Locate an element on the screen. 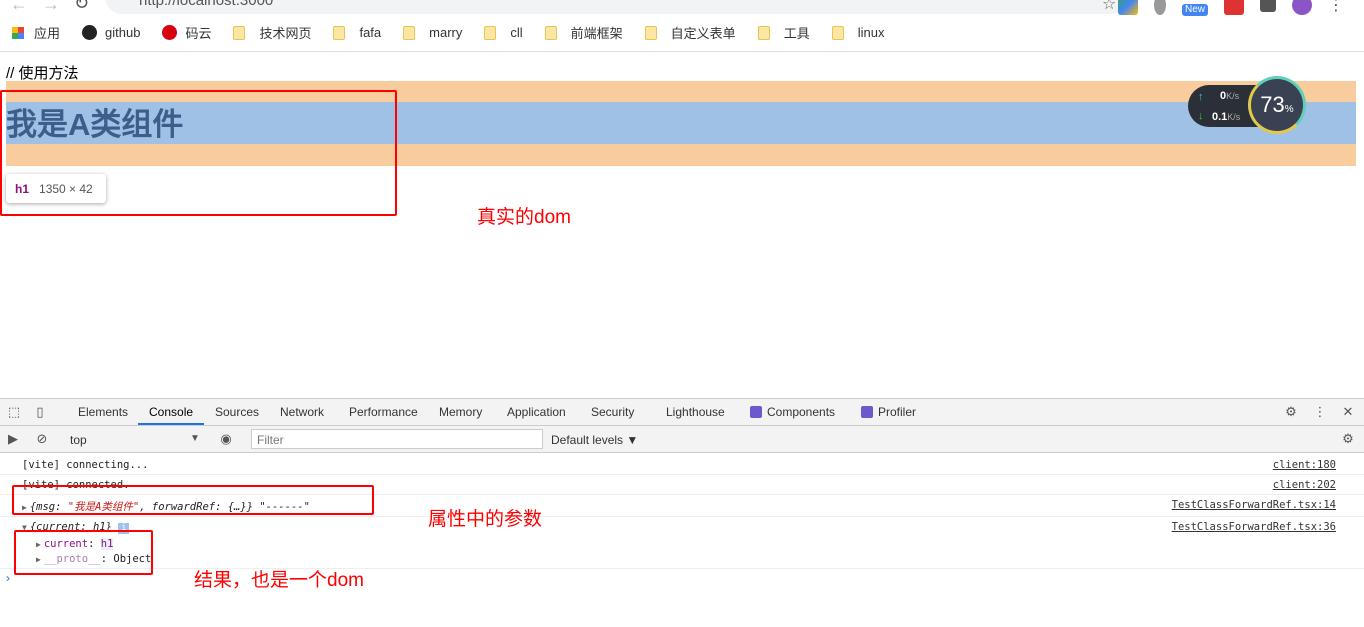 The width and height of the screenshot is (1364, 627). tab-security: Security is located at coordinates (612, 412).